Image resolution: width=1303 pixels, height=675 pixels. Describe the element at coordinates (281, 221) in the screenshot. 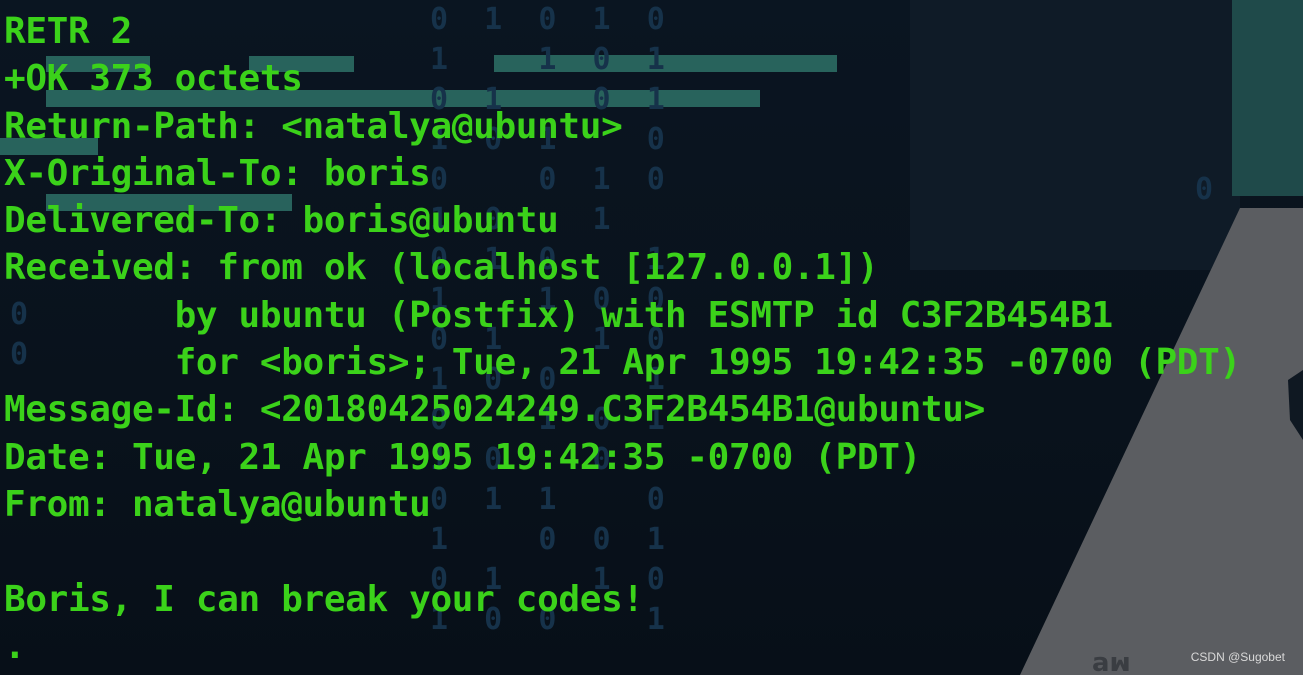

I see `terminal-line: Delivered-To: boris@ubuntu` at that location.